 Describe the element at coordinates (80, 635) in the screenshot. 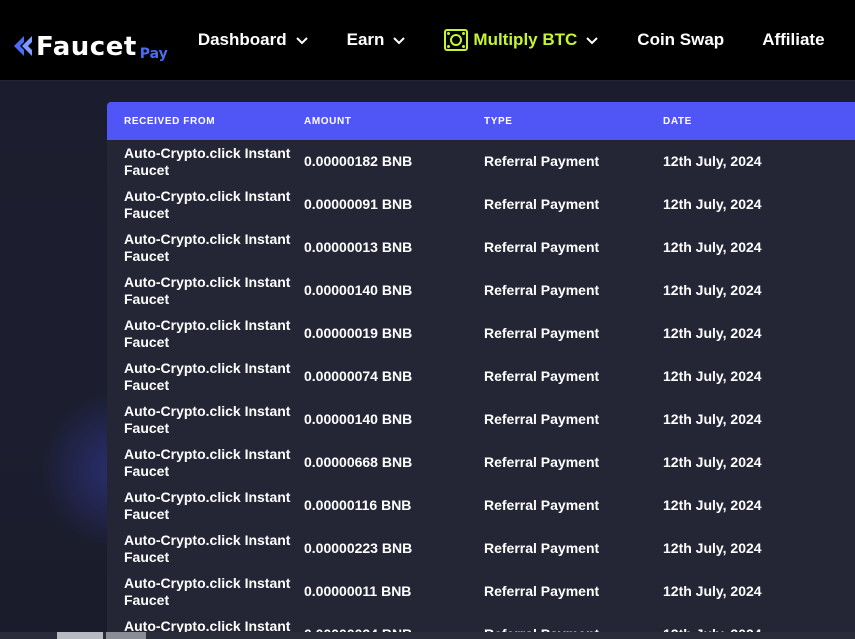

I see `scrollbar-button` at that location.